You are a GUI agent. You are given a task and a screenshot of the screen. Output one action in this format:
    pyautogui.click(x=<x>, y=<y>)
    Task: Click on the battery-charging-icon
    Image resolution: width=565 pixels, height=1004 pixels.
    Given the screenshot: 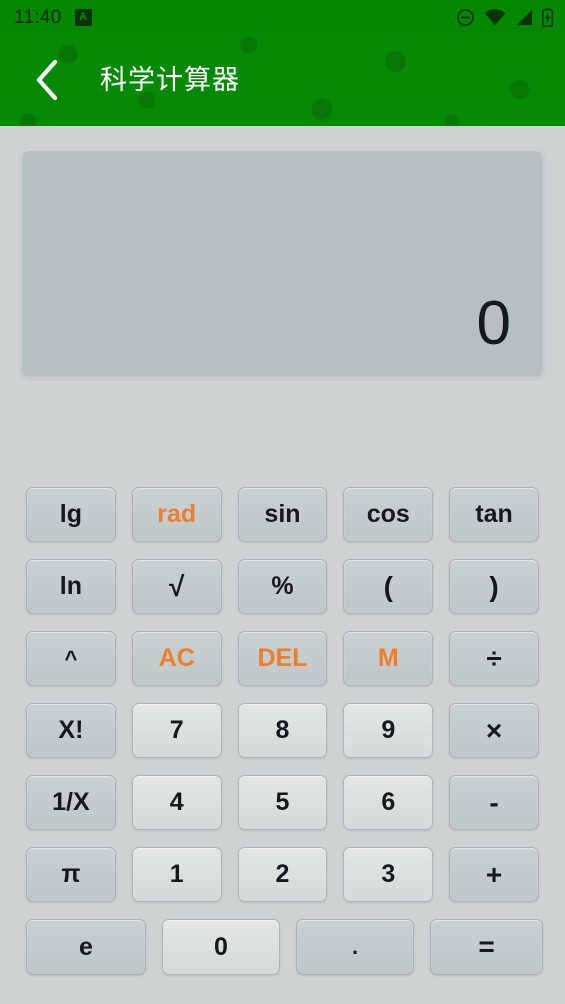 What is the action you would take?
    pyautogui.click(x=547, y=17)
    